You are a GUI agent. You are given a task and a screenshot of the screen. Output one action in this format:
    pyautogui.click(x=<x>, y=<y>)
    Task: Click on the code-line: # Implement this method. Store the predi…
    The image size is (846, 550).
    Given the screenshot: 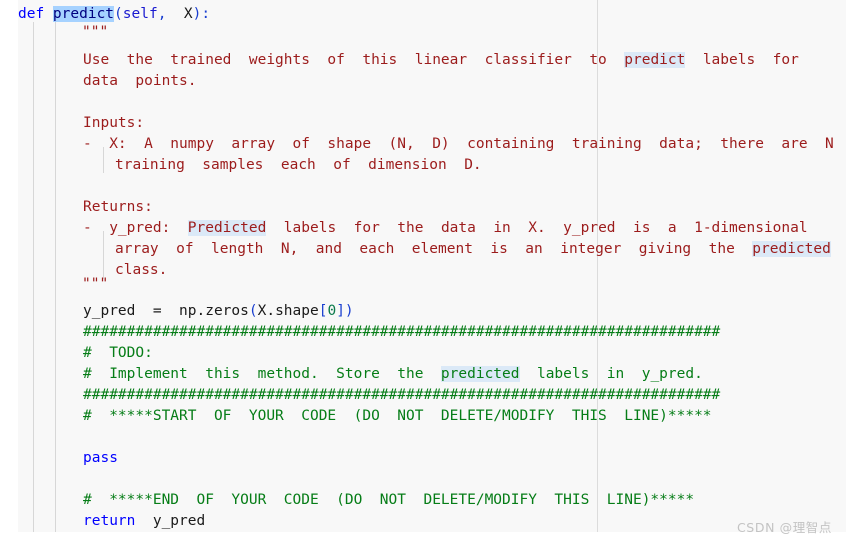 What is the action you would take?
    pyautogui.click(x=393, y=374)
    